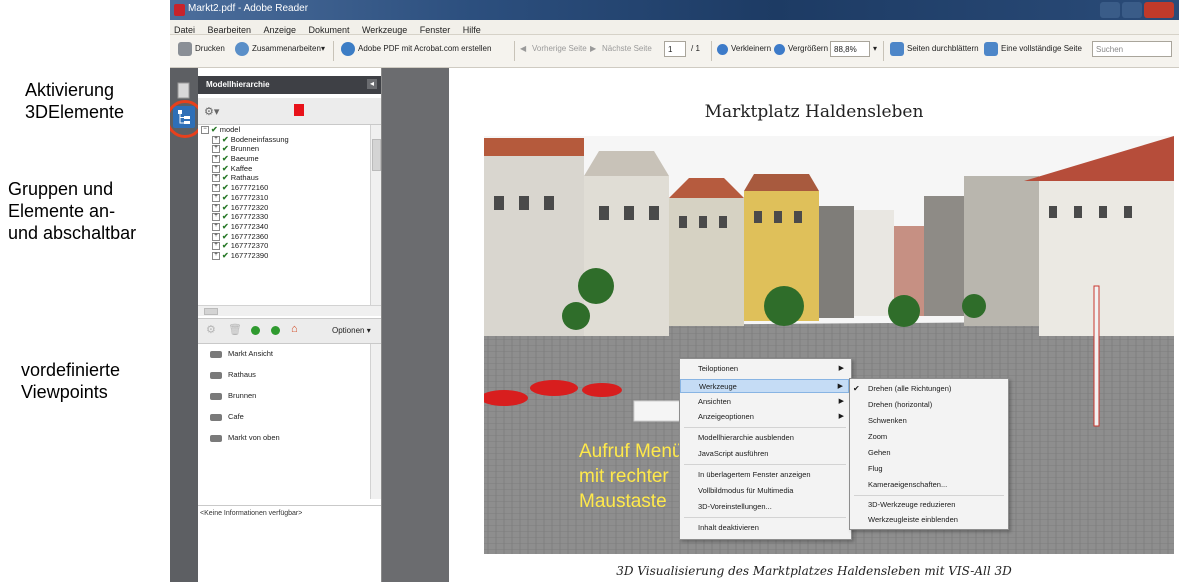  What do you see at coordinates (241, 353) in the screenshot?
I see `viewpoint-item: Markt Ansicht` at bounding box center [241, 353].